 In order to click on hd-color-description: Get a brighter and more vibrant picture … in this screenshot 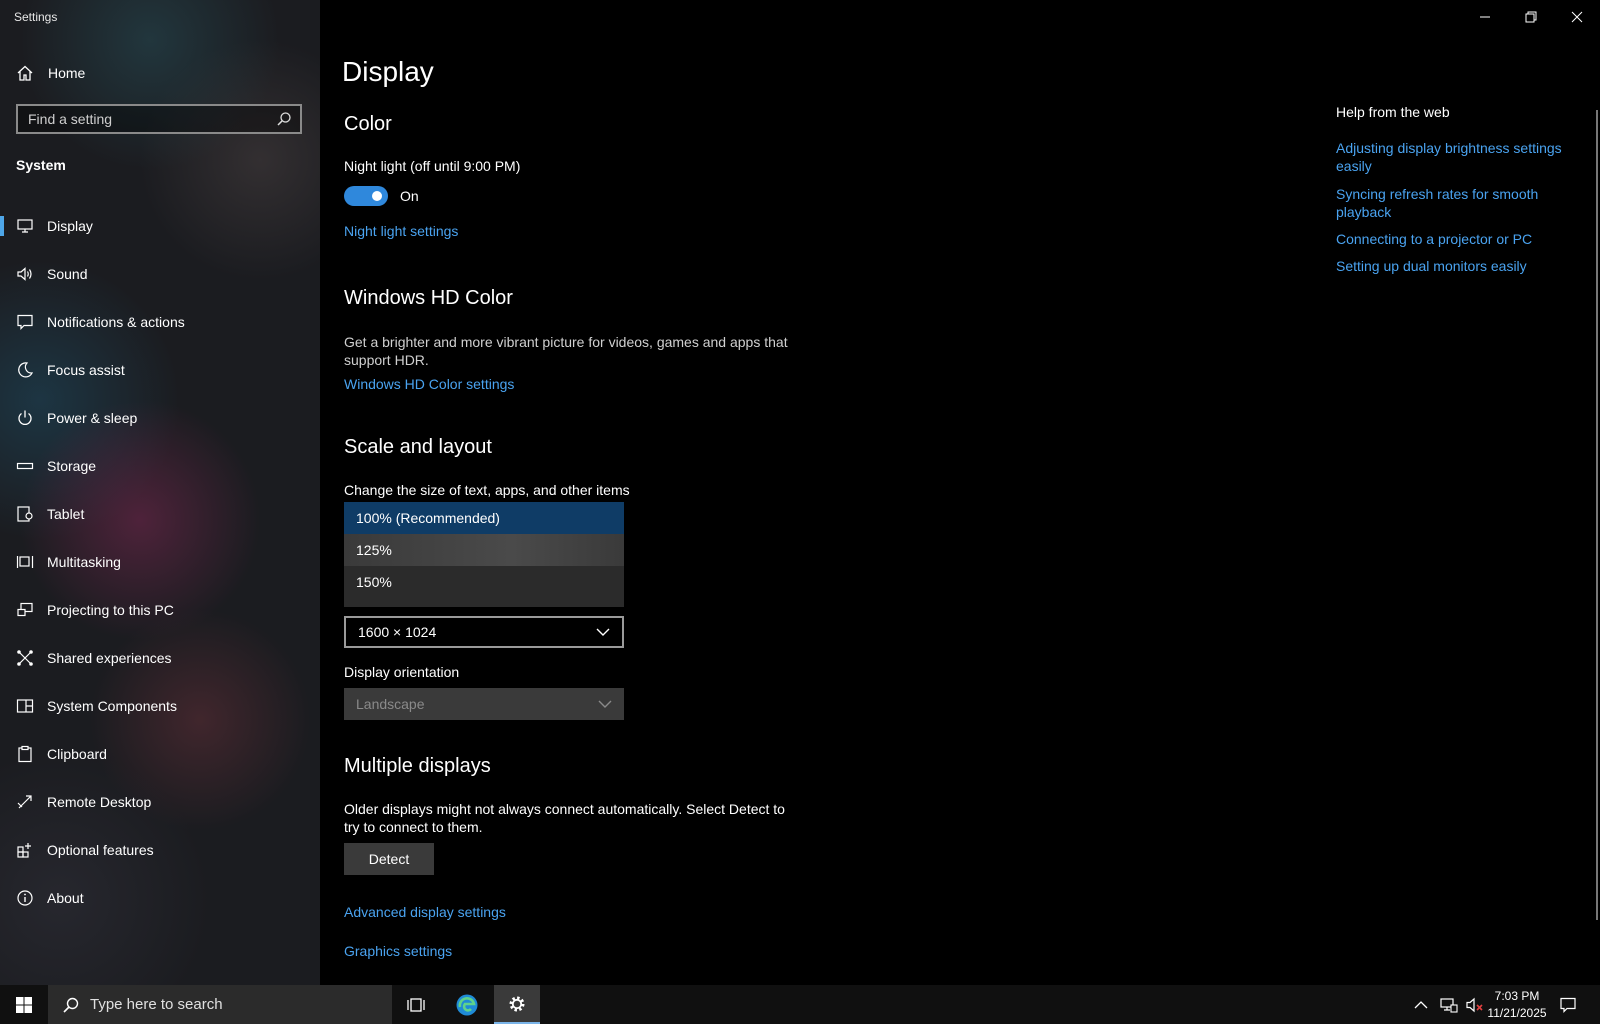, I will do `click(566, 351)`.